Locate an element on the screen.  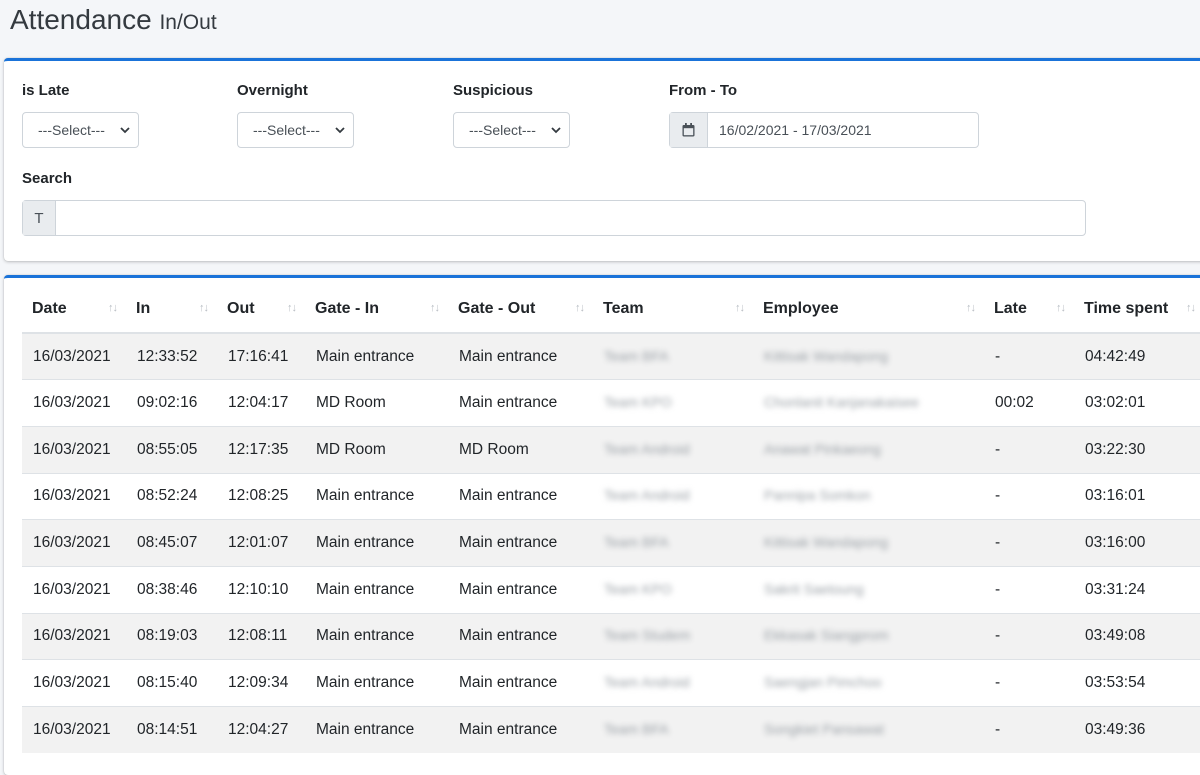
page-header: Attendance In/Out is located at coordinates (600, 29).